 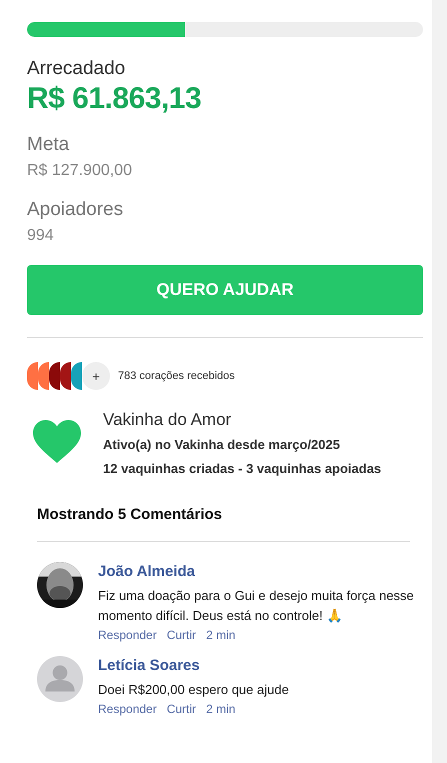 What do you see at coordinates (80, 171) in the screenshot?
I see `goal-amount: R$ 127.900,00` at bounding box center [80, 171].